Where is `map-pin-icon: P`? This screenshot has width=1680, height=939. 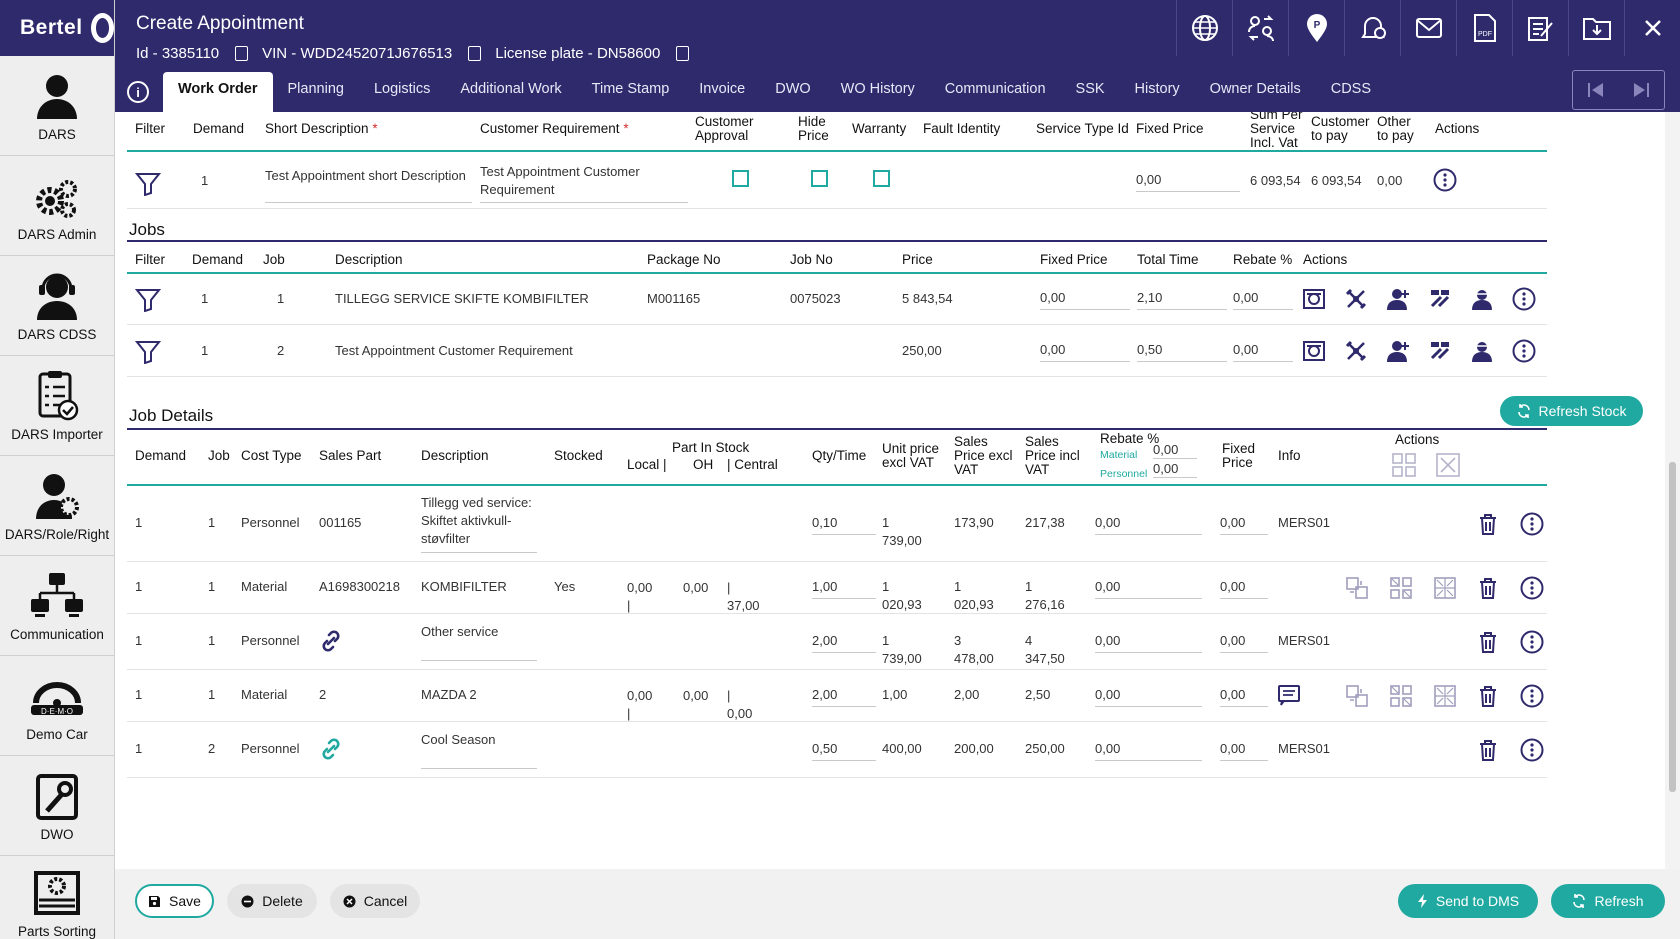
map-pin-icon: P is located at coordinates (1316, 28).